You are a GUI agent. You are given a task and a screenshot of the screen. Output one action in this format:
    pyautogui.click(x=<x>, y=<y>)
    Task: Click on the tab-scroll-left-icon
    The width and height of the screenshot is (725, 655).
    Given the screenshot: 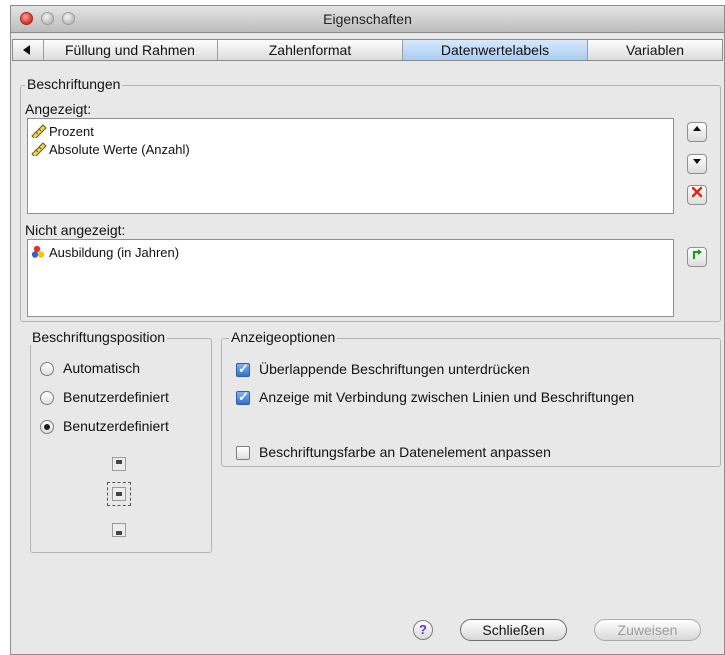 What is the action you would take?
    pyautogui.click(x=28, y=50)
    